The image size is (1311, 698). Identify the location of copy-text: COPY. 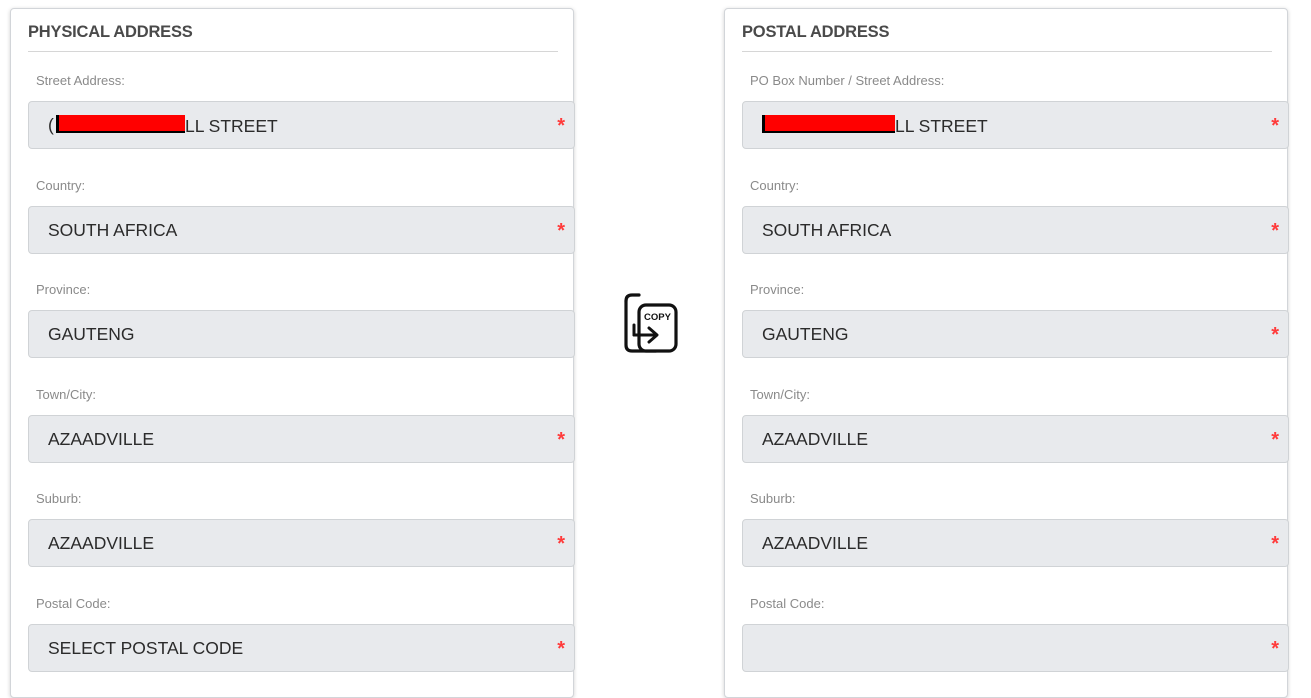
(658, 317).